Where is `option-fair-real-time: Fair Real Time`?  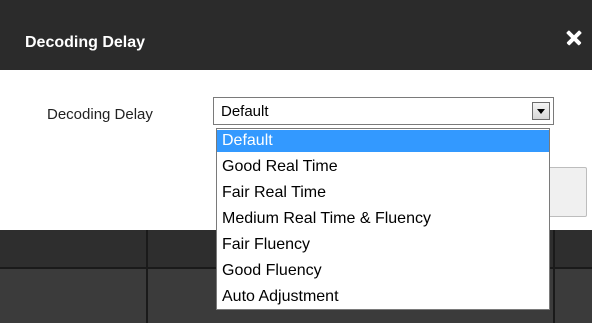
option-fair-real-time: Fair Real Time is located at coordinates (383, 193).